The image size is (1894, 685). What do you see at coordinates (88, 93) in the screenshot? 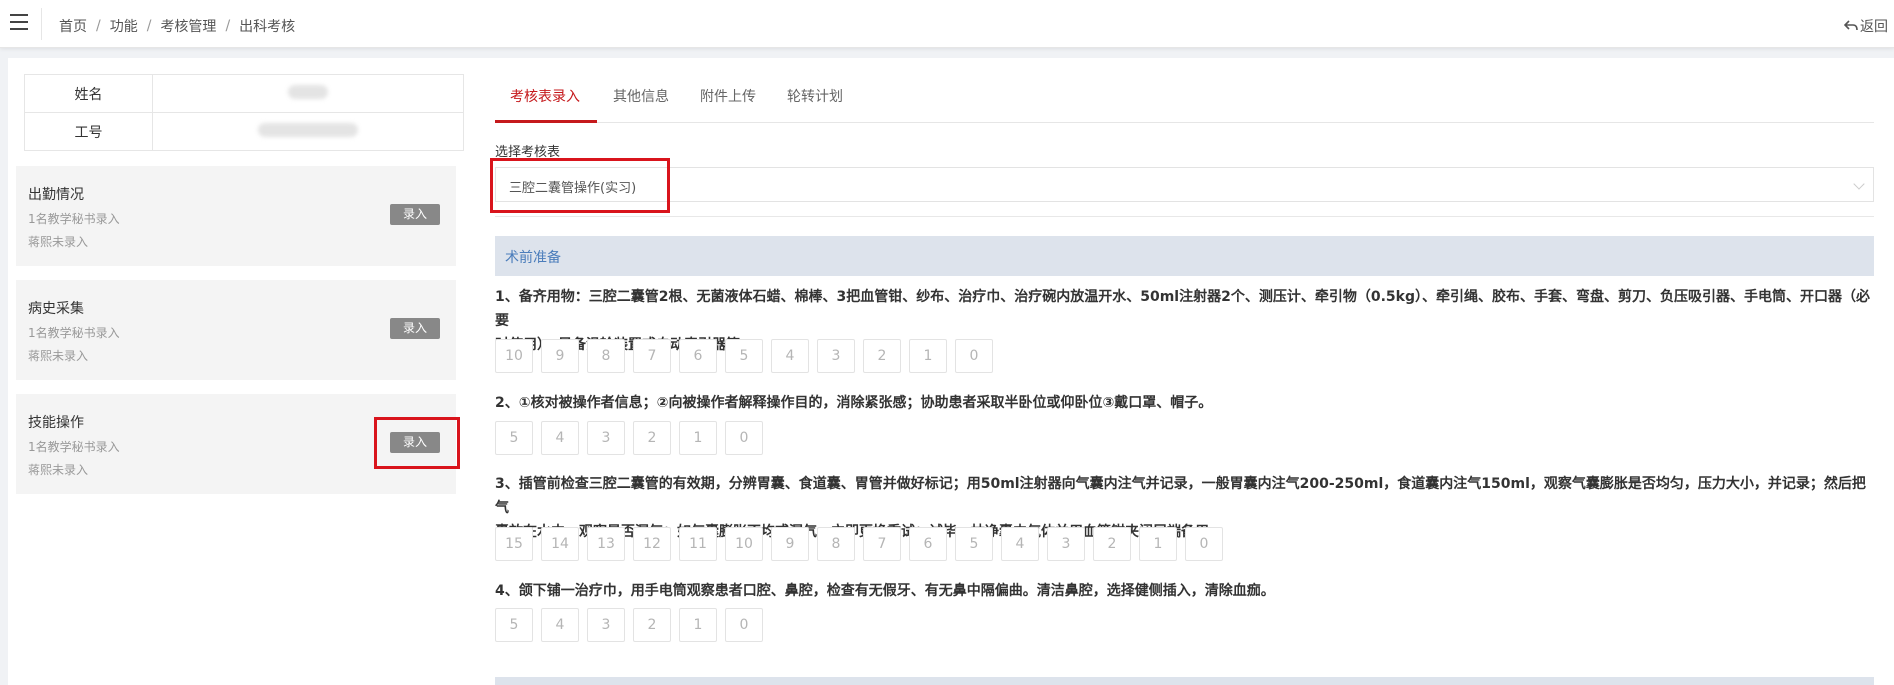
I see `name-label: 姓名` at bounding box center [88, 93].